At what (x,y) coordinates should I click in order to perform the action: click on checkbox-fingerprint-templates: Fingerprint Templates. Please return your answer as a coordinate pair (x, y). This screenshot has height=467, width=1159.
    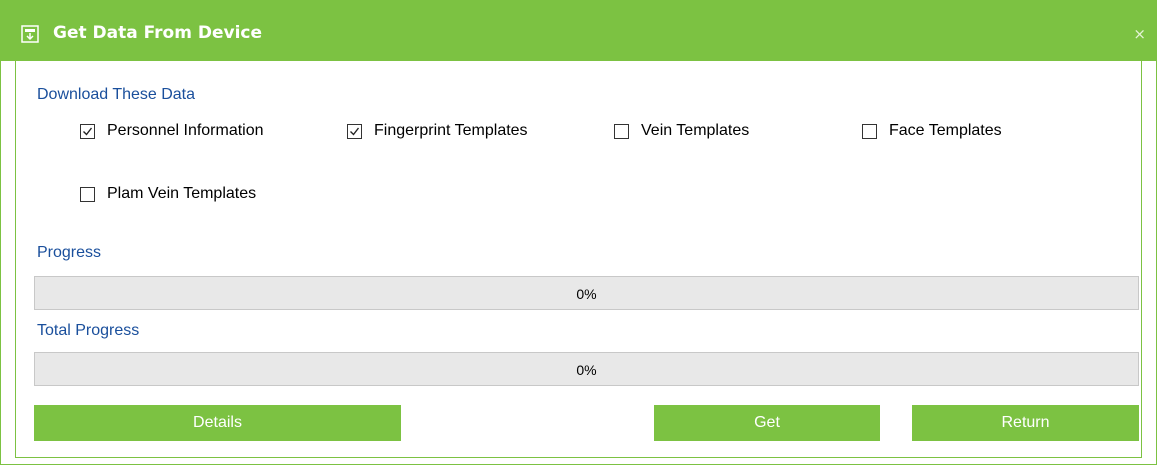
    Looking at the image, I should click on (437, 131).